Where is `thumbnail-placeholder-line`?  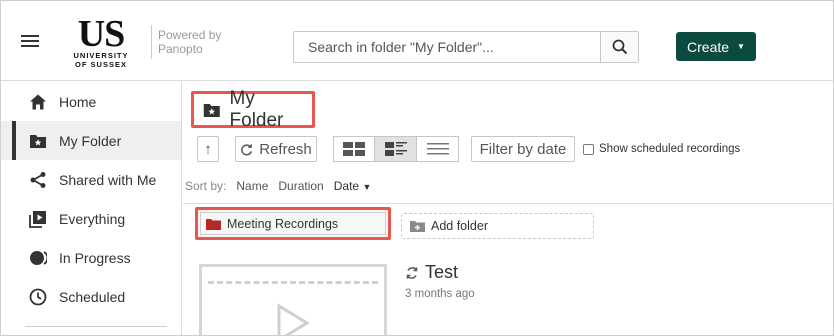 thumbnail-placeholder-line is located at coordinates (293, 282).